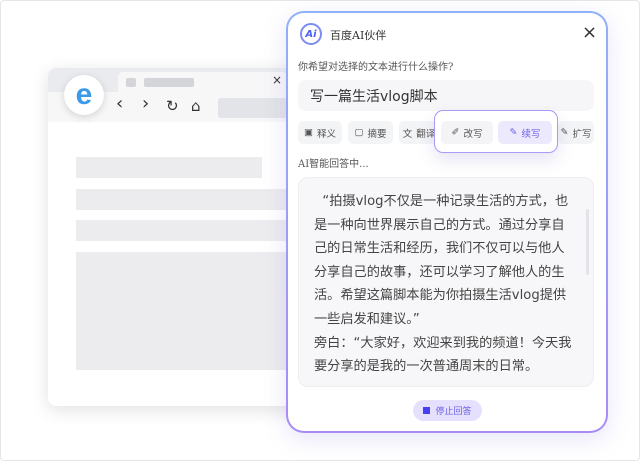 The image size is (640, 461). I want to click on action-button-translate: 文翻译, so click(419, 132).